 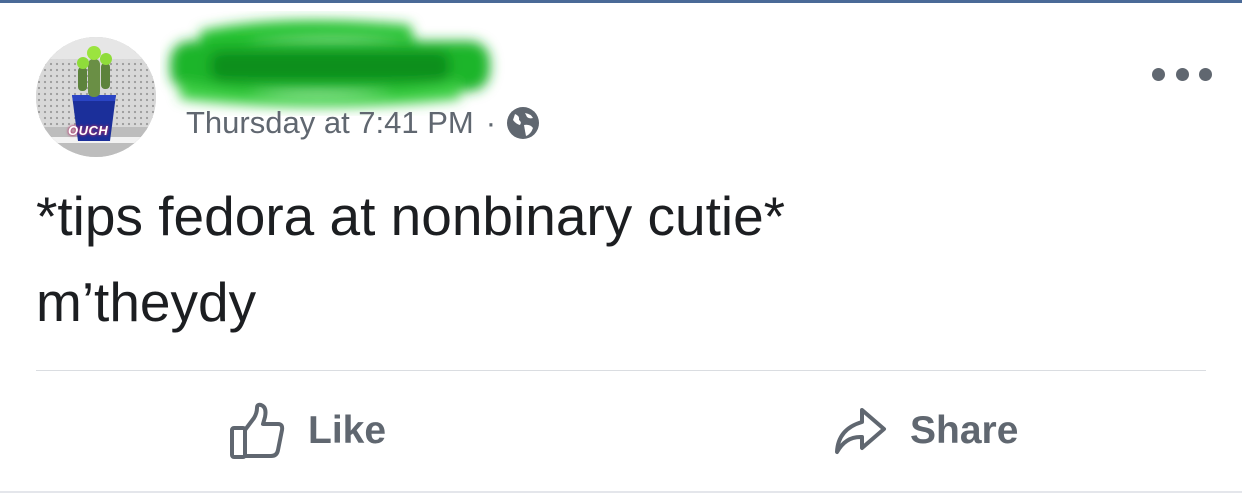 What do you see at coordinates (347, 430) in the screenshot?
I see `like-label: Like` at bounding box center [347, 430].